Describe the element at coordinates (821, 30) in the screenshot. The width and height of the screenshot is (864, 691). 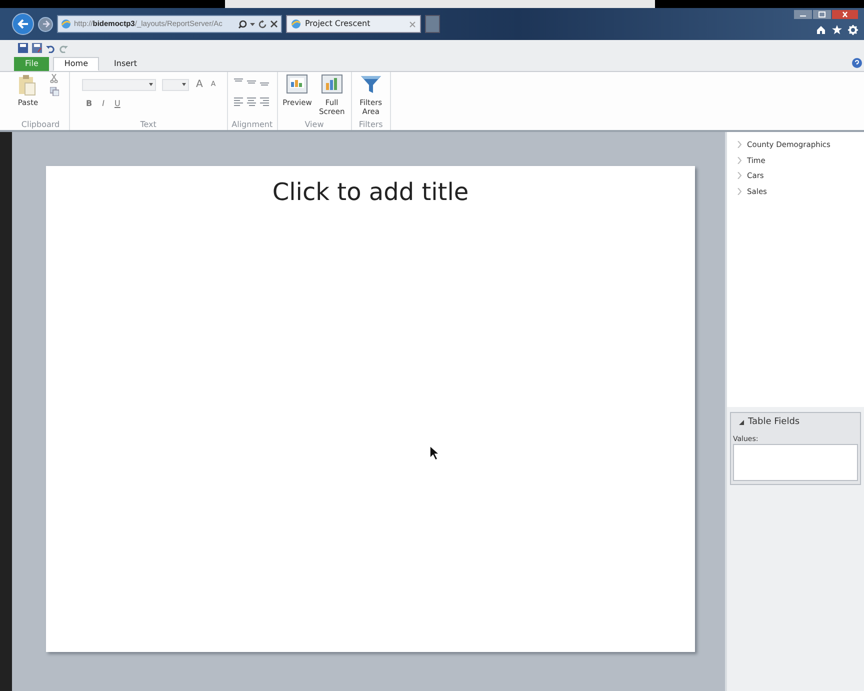
I see `home-icon` at that location.